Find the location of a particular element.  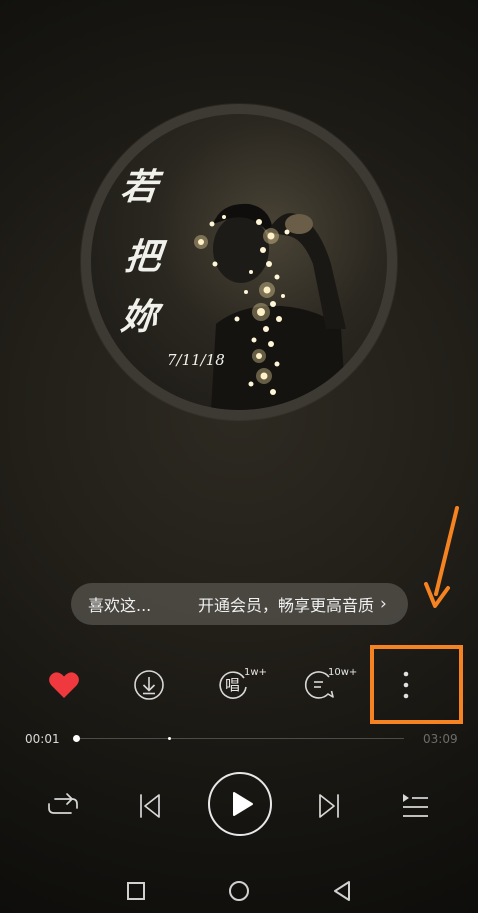

playlist-button is located at coordinates (415, 806).